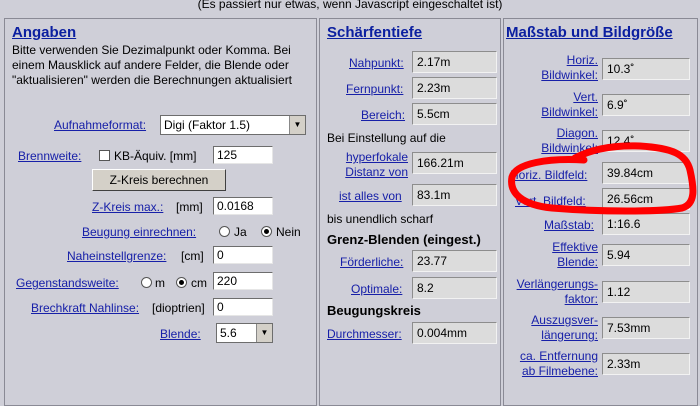  Describe the element at coordinates (646, 224) in the screenshot. I see `massstab-output: 1:16.6` at that location.